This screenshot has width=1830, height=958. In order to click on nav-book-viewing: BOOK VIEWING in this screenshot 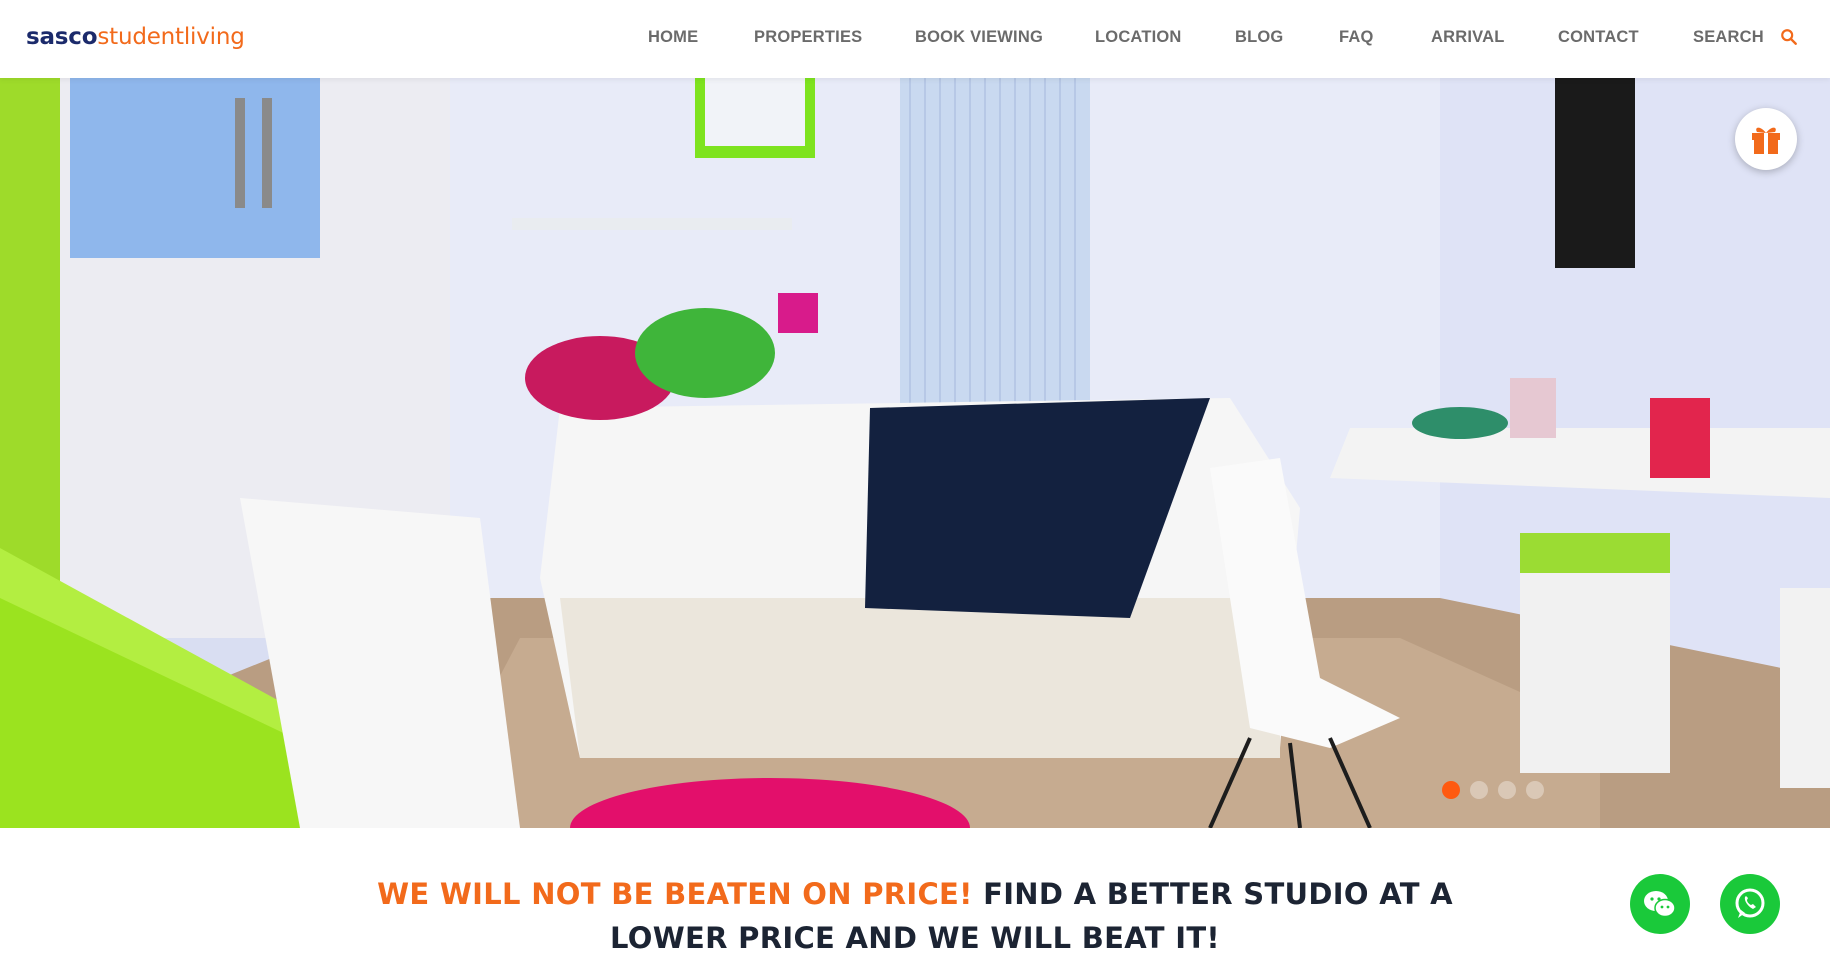, I will do `click(979, 37)`.